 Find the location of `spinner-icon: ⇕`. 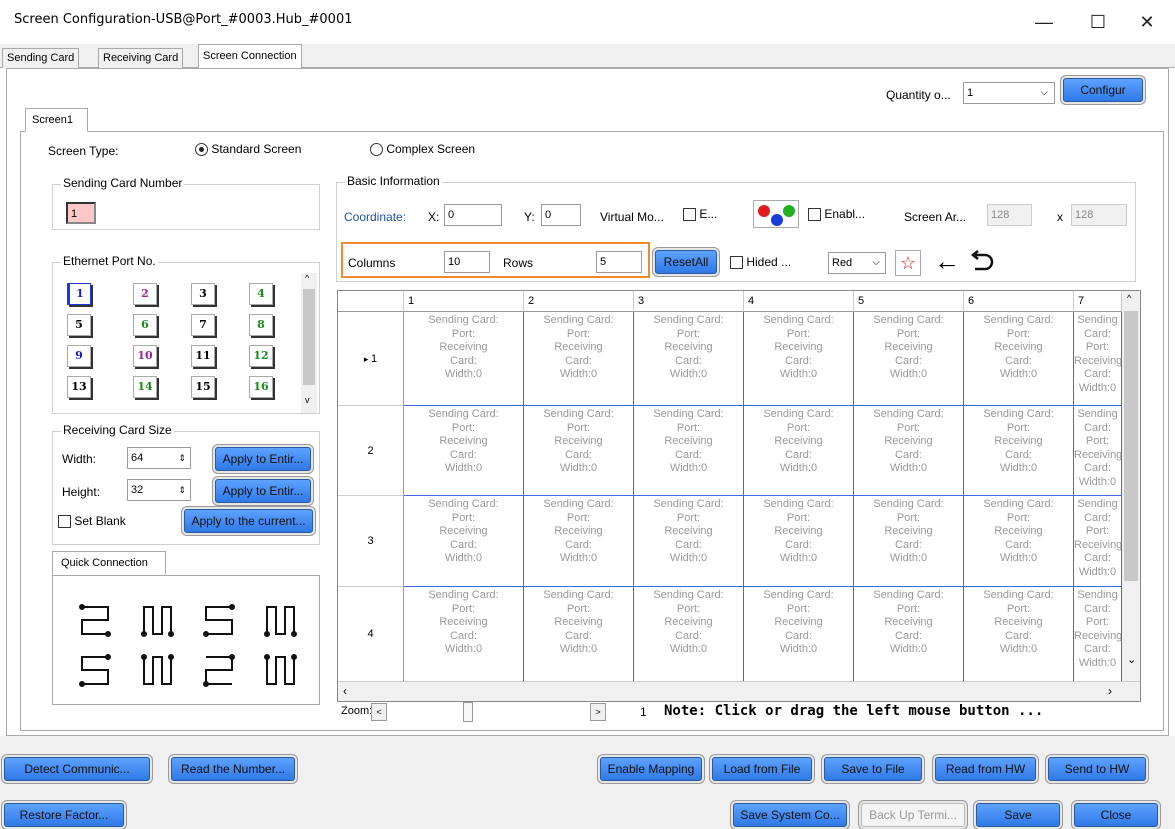

spinner-icon: ⇕ is located at coordinates (182, 490).